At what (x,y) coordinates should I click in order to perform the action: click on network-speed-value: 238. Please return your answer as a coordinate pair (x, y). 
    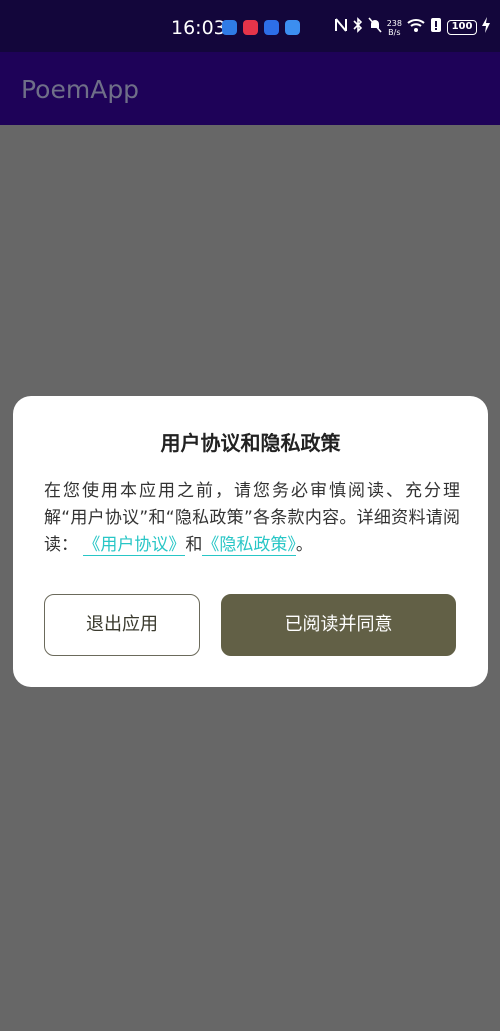
    Looking at the image, I should click on (394, 23).